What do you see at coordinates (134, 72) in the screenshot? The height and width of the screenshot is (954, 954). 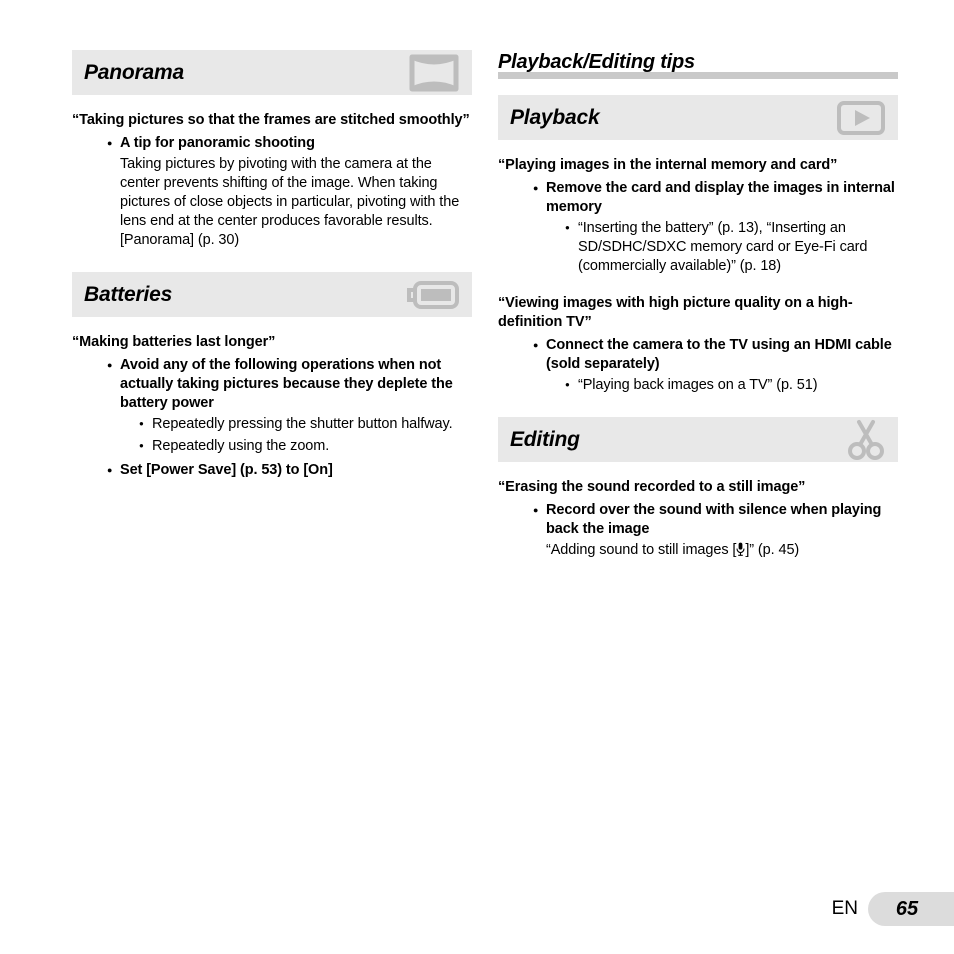 I see `section-title-panorama: Panorama` at bounding box center [134, 72].